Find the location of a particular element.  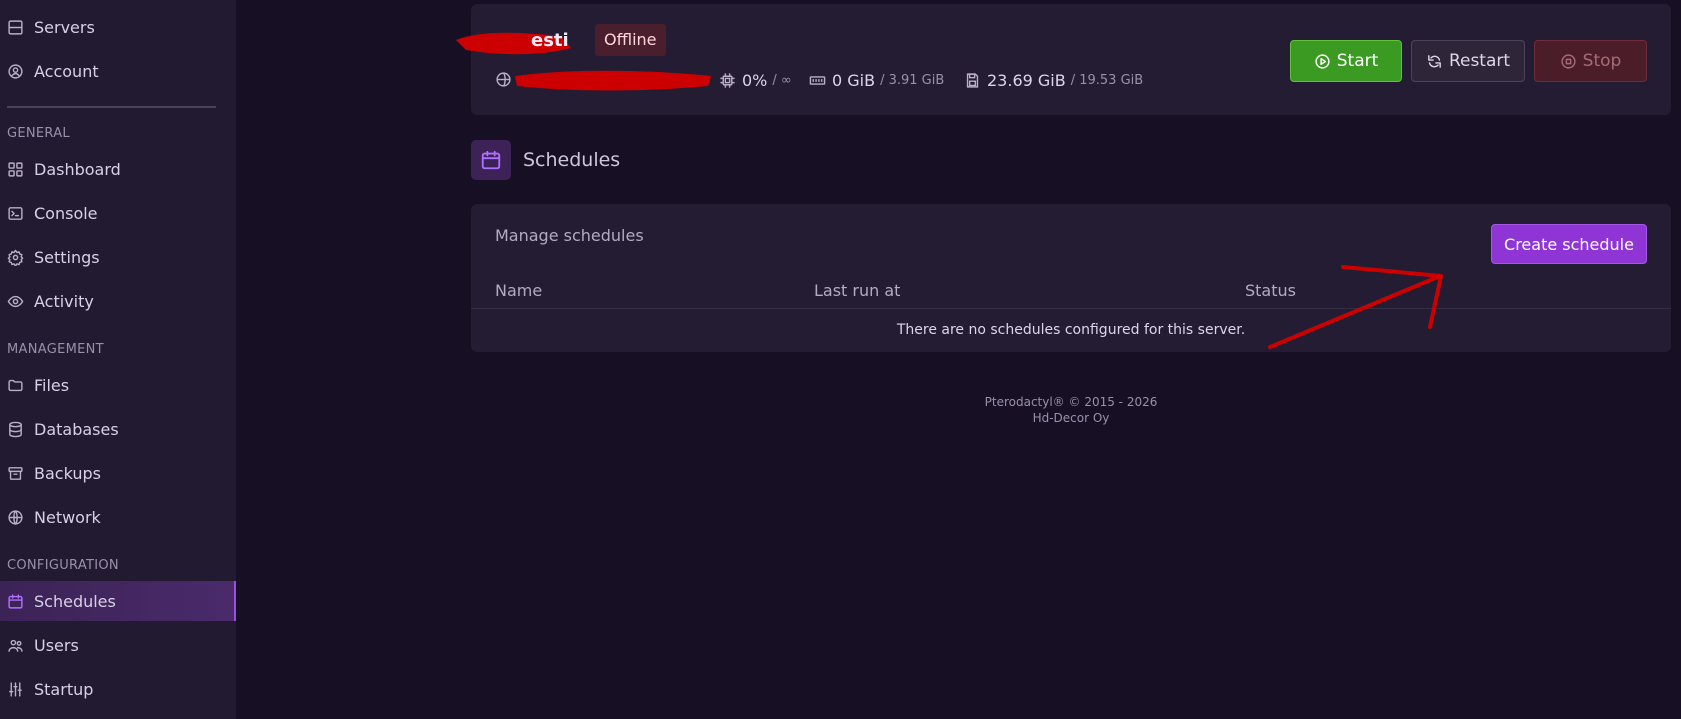

footer-company: Hd-Decor Oy is located at coordinates (1071, 418).